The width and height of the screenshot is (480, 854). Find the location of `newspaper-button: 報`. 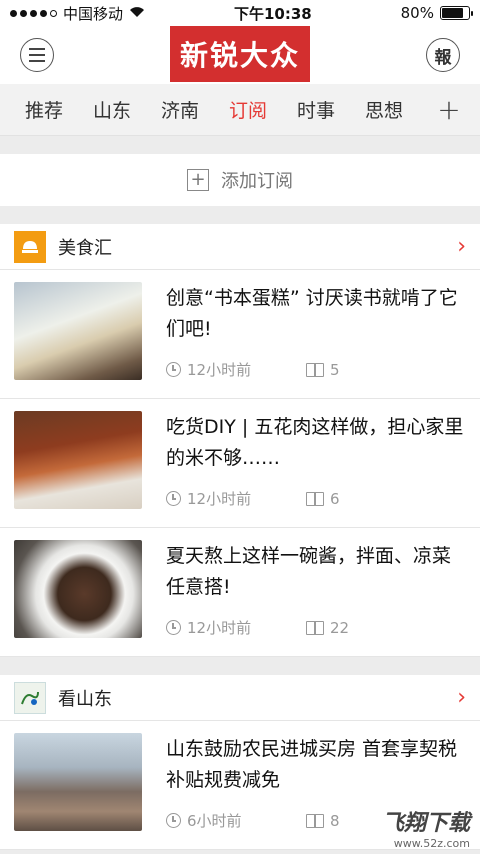

newspaper-button: 報 is located at coordinates (443, 55).